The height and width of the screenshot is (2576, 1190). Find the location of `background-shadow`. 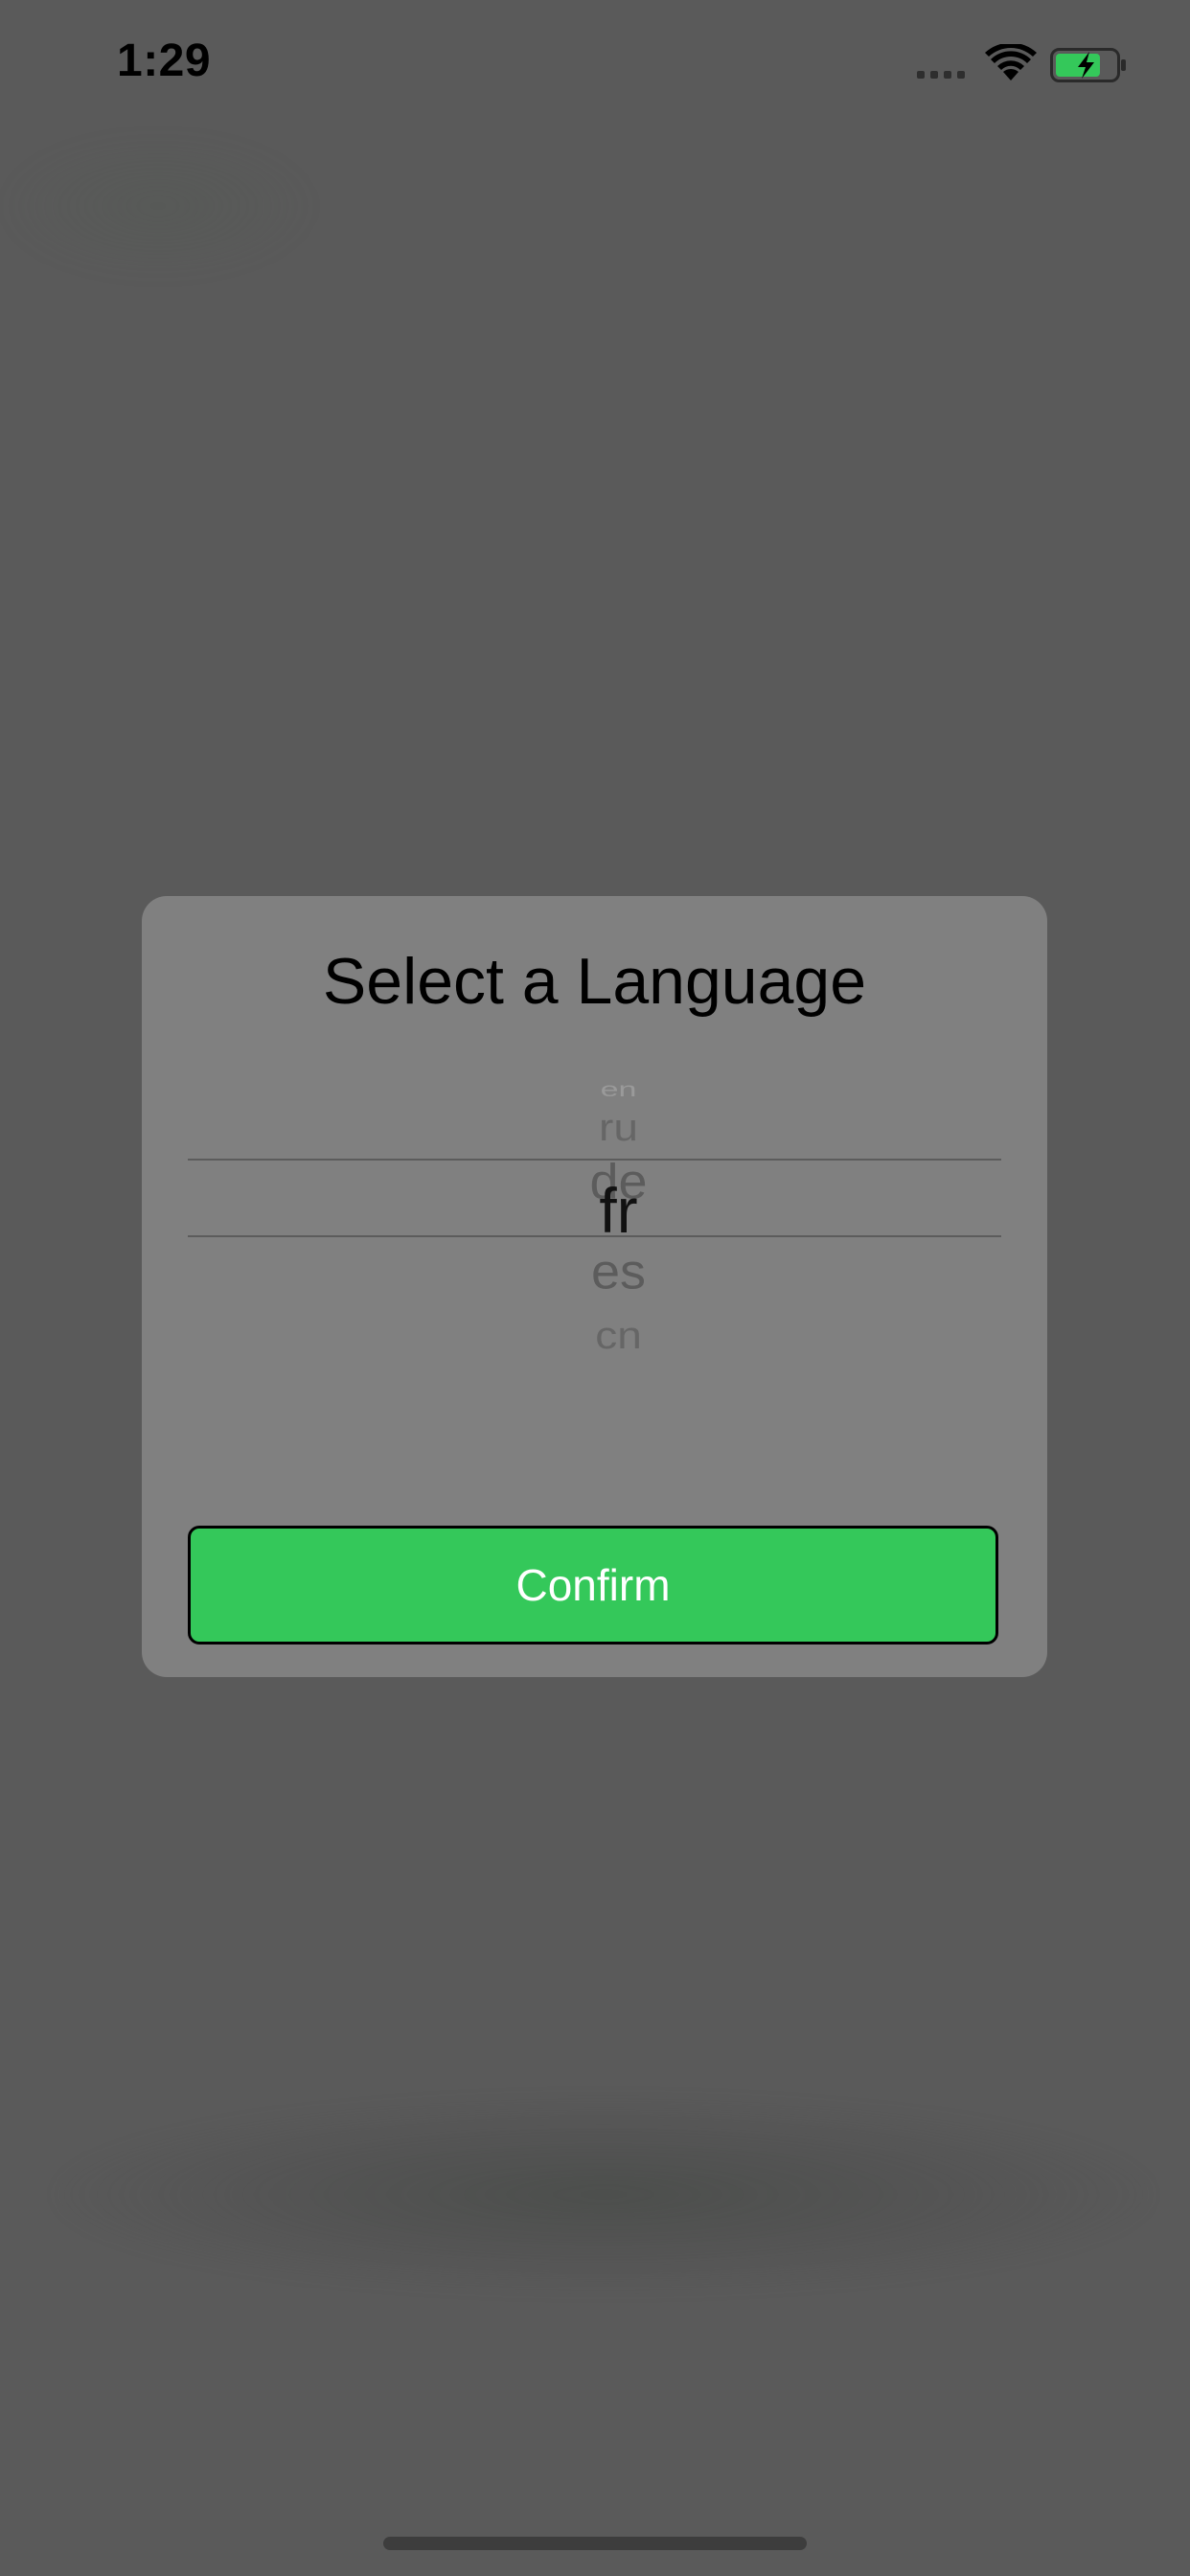

background-shadow is located at coordinates (604, 2194).